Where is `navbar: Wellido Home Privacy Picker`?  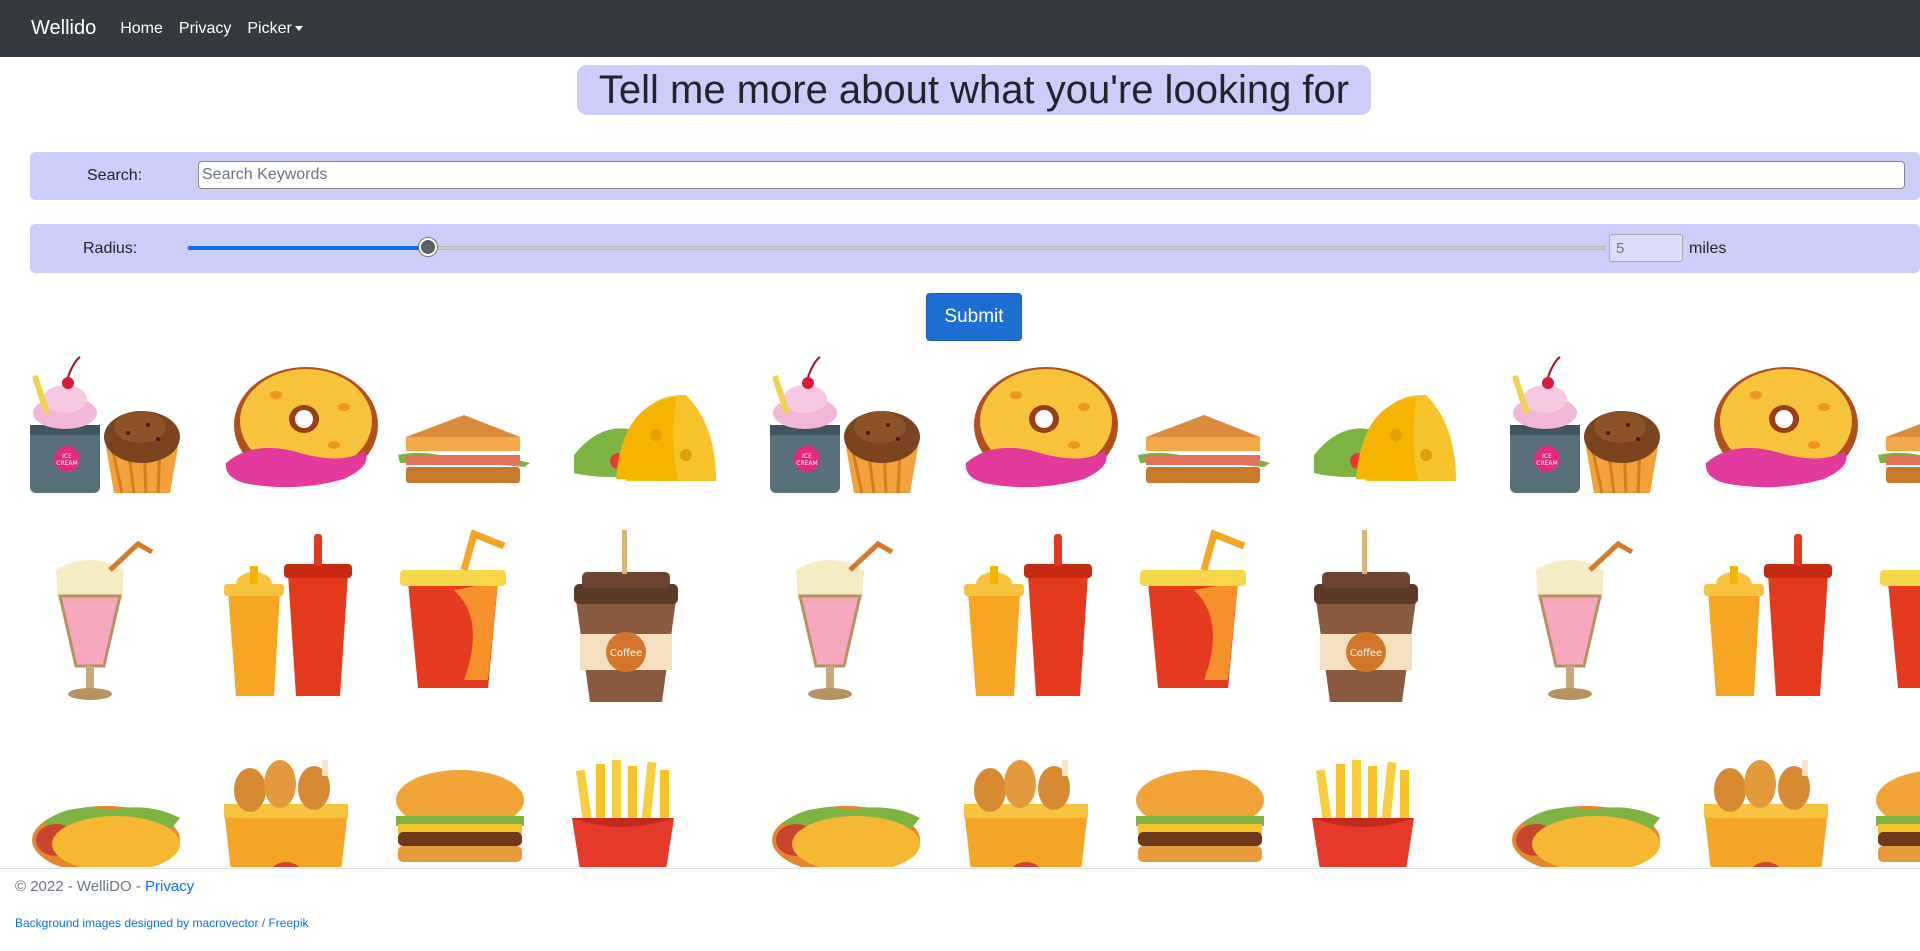
navbar: Wellido Home Privacy Picker is located at coordinates (960, 28).